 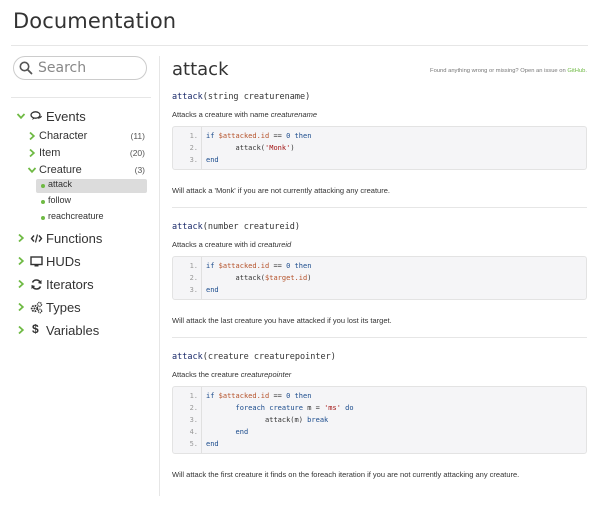 What do you see at coordinates (79, 155) in the screenshot?
I see `sidebar-item-item: Item (20)` at bounding box center [79, 155].